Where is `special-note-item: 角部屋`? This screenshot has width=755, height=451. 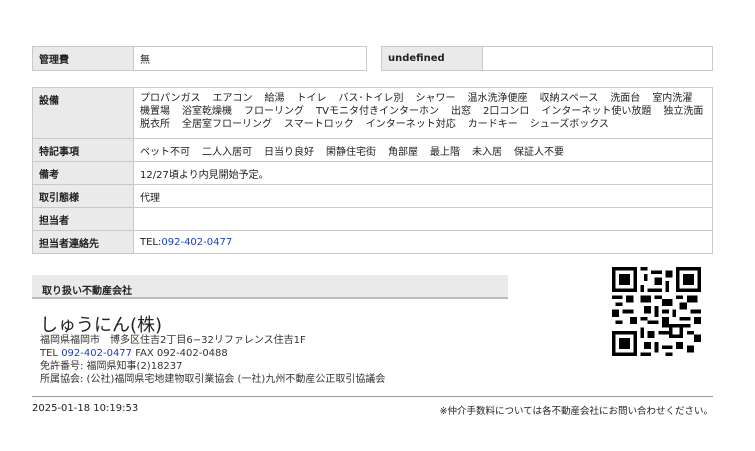
special-note-item: 角部屋 is located at coordinates (403, 152).